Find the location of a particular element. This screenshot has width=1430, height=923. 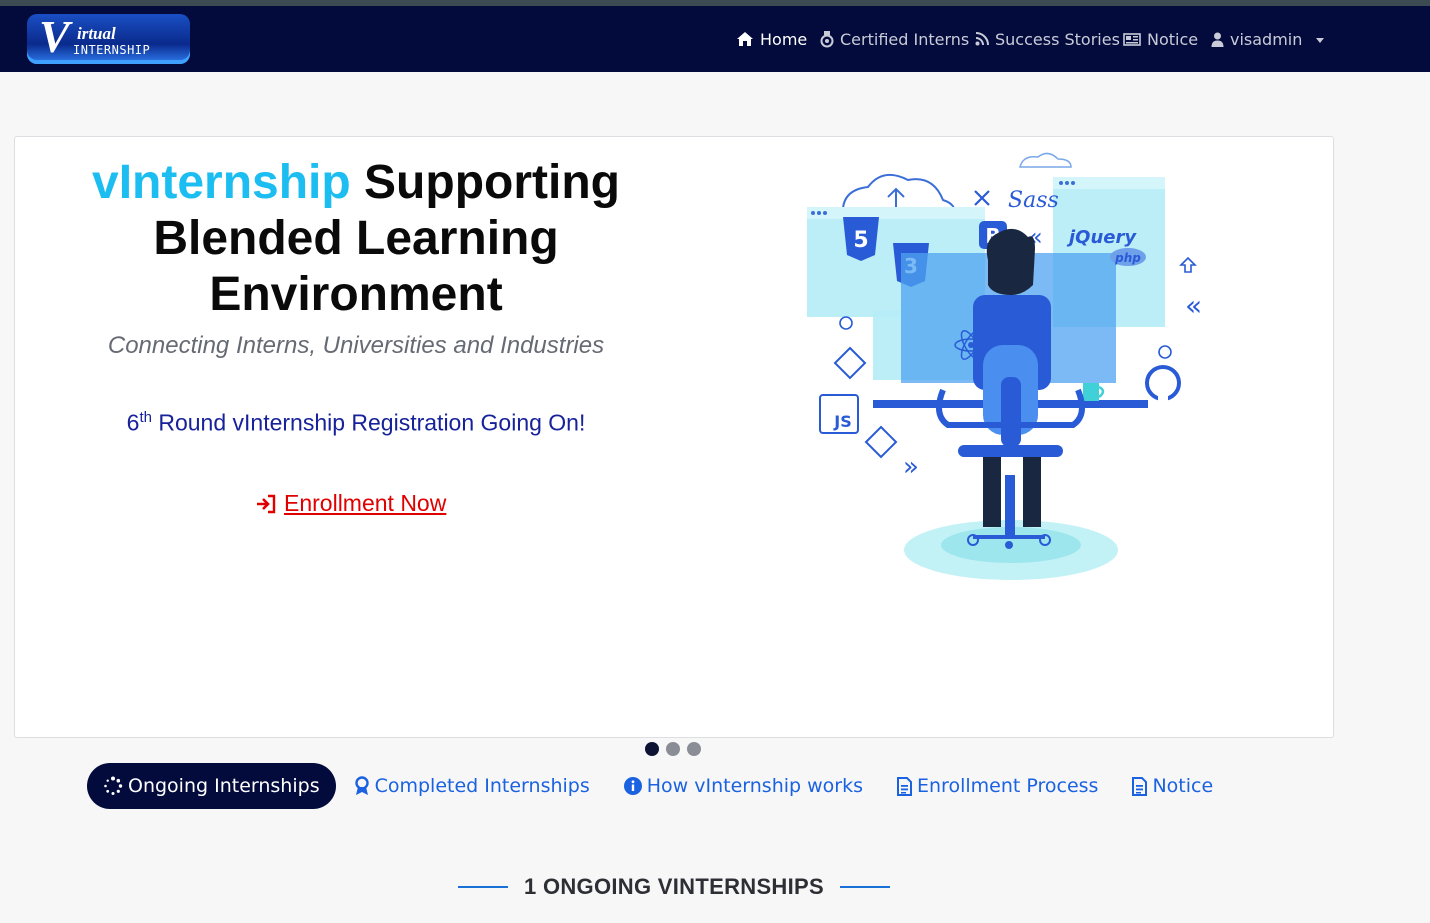

home-icon is located at coordinates (745, 39).